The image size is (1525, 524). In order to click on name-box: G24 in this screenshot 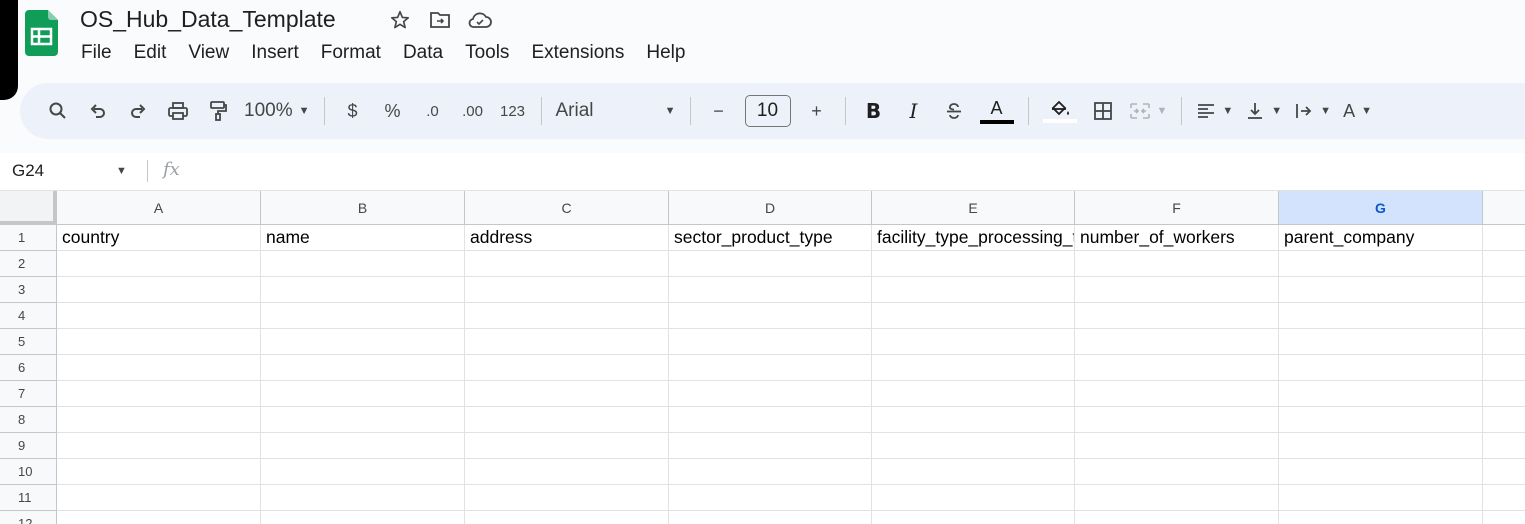, I will do `click(28, 171)`.